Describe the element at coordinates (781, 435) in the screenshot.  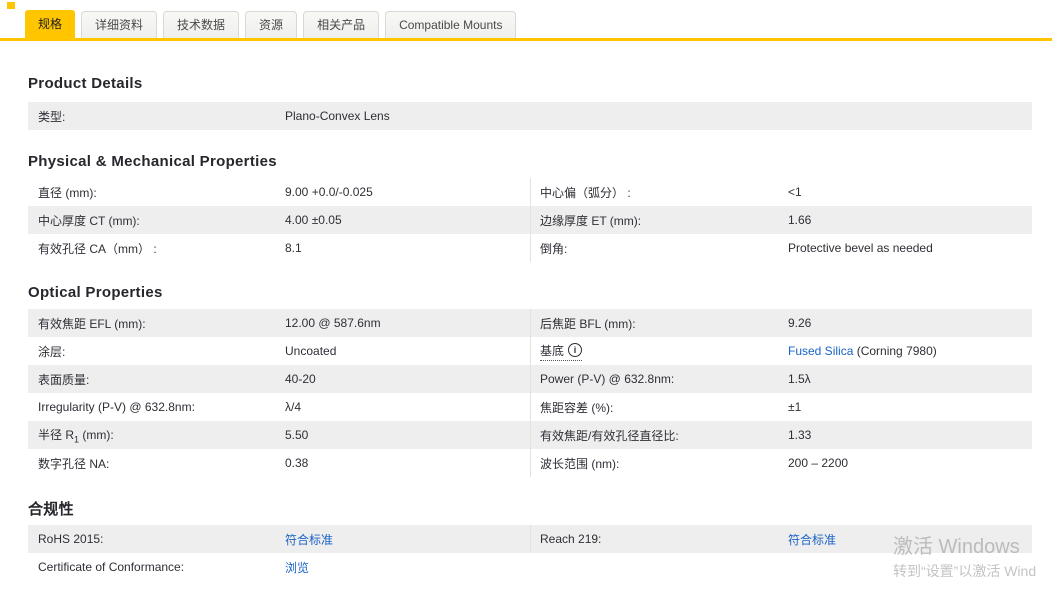
I see `spec-row-f-number: 有效焦距/有效孔径直径比: 1.33` at that location.